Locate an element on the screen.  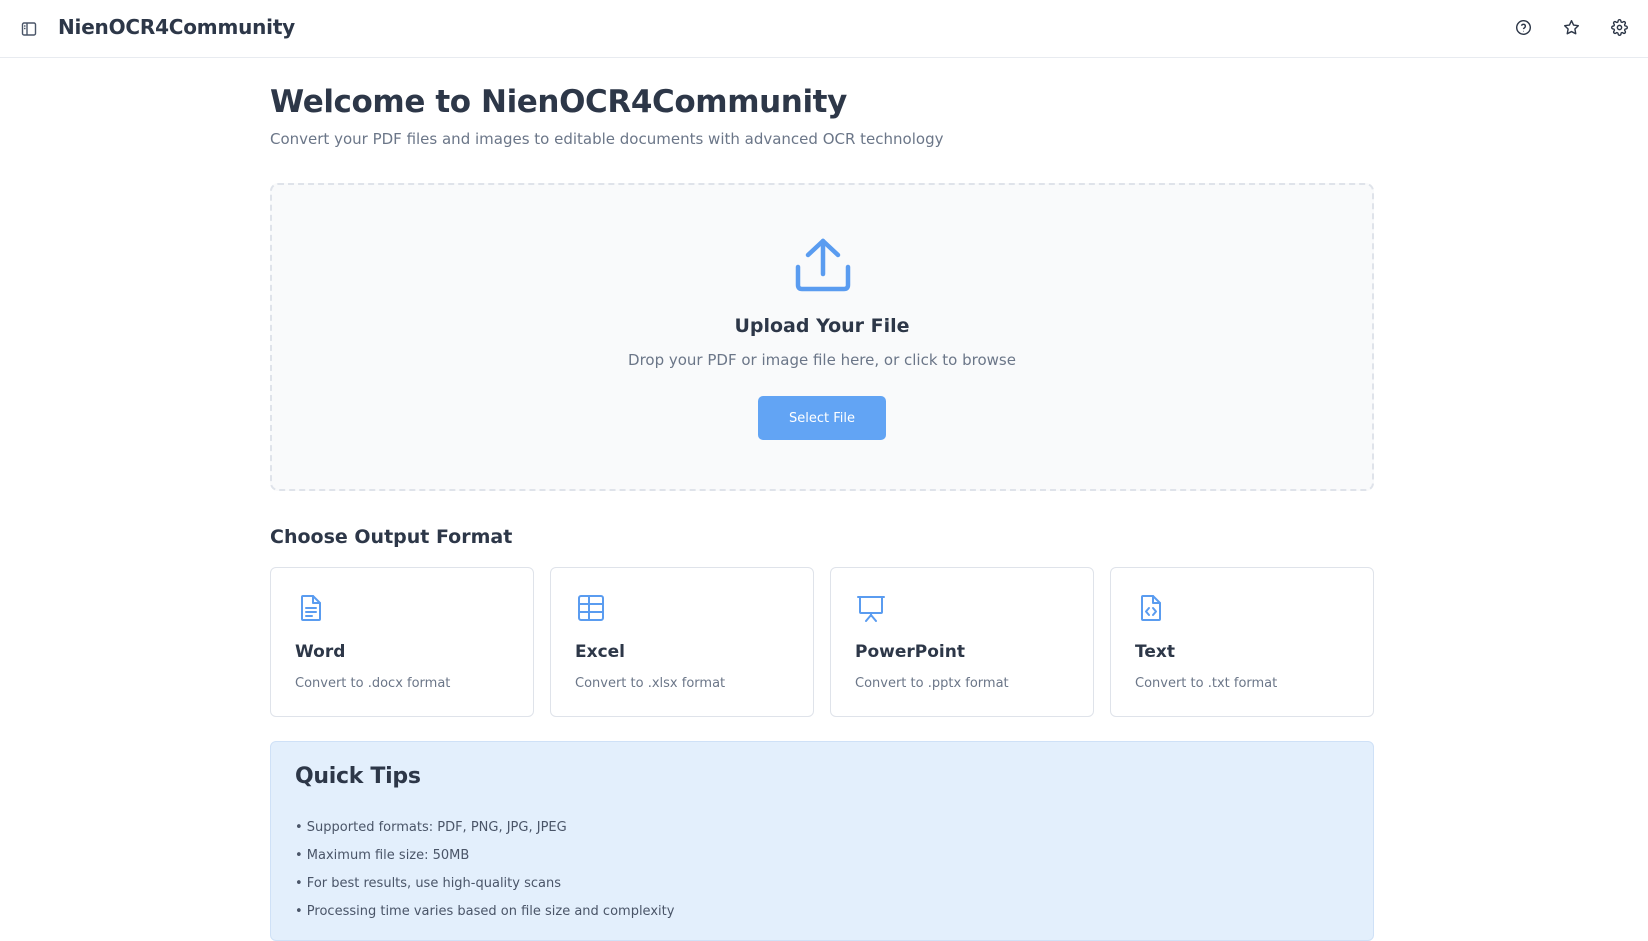
document-icon is located at coordinates (311, 608).